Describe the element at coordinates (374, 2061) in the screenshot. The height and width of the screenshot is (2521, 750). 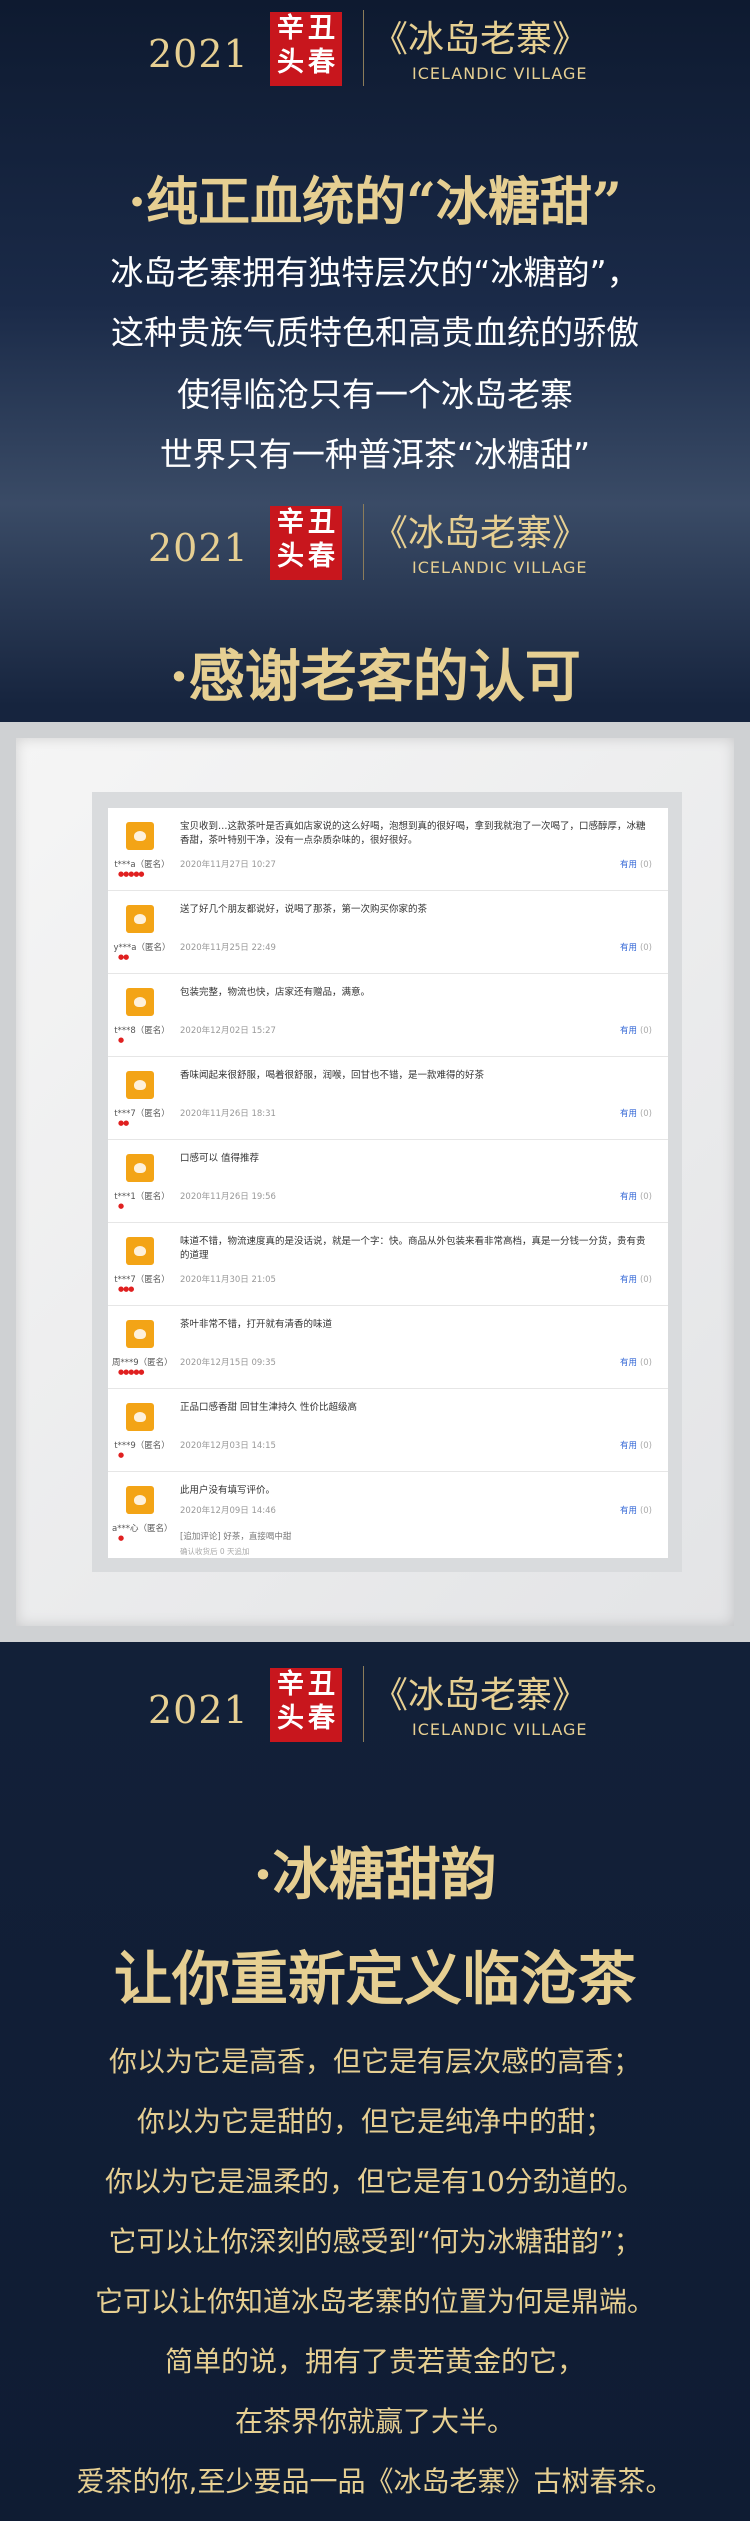
I see `body-line: 你以为它是高香，但它是有层次感的高香；` at that location.